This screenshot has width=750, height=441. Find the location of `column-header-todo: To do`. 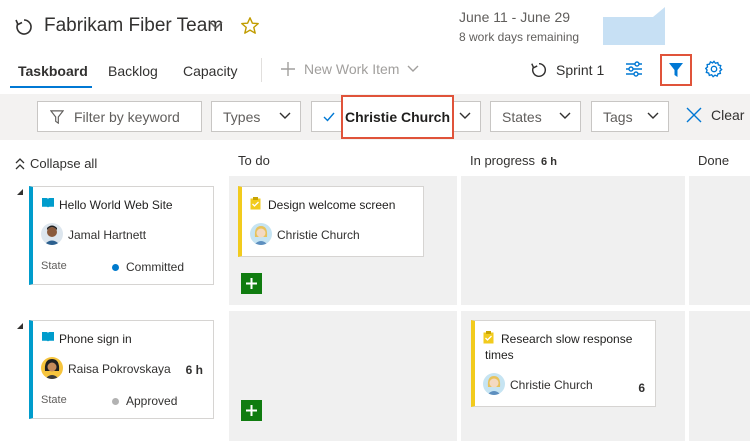

column-header-todo: To do is located at coordinates (254, 160).